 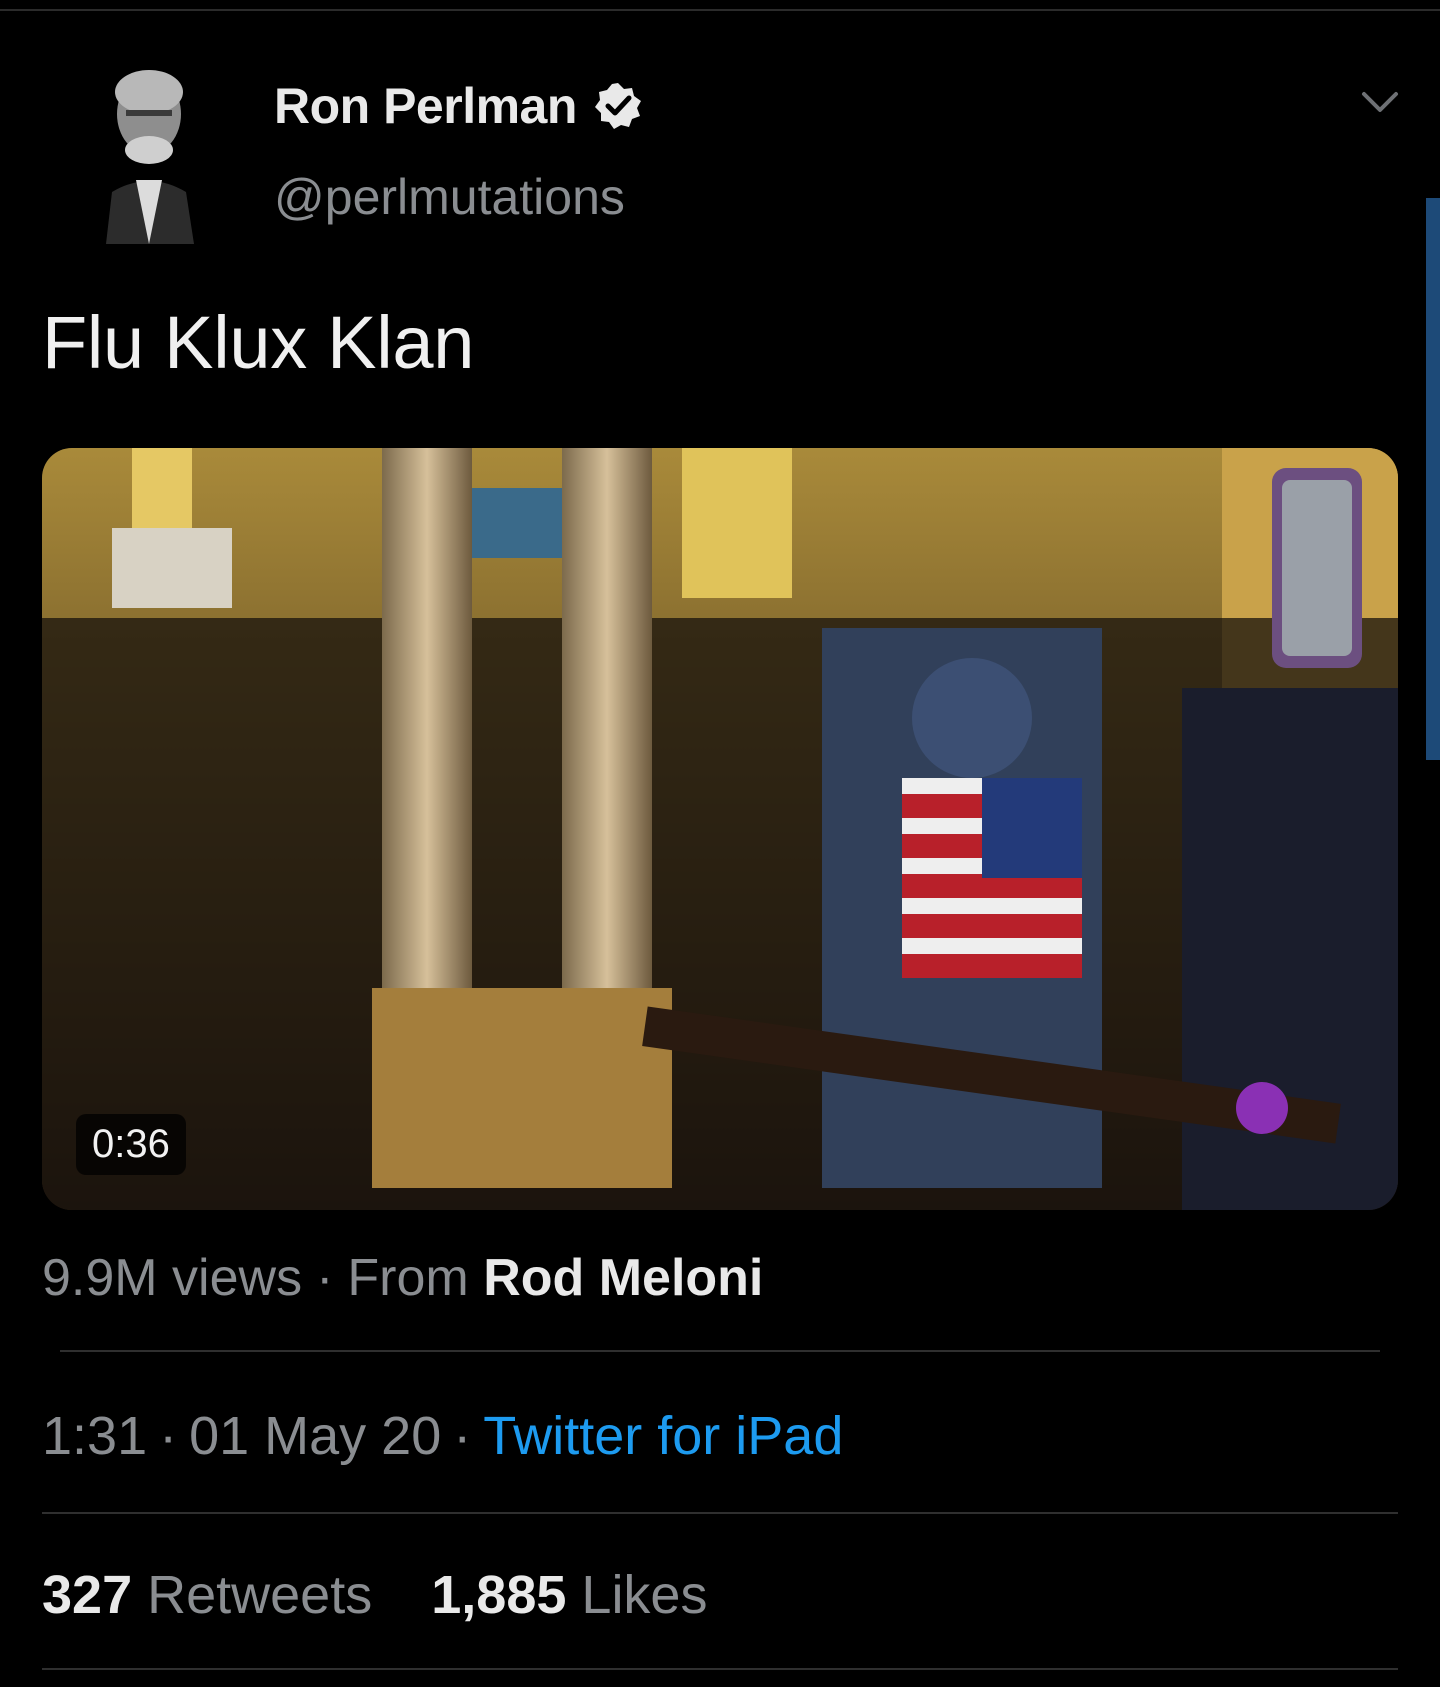 I want to click on view-count: 9.9M views, so click(x=172, y=1278).